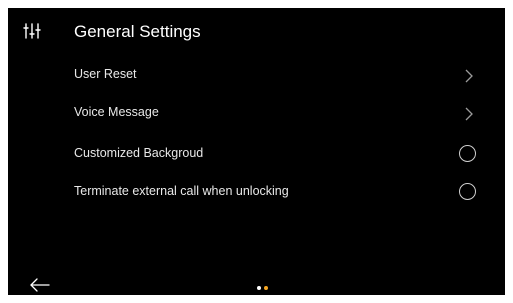  I want to click on row-label: Terminate external call when unlocking, so click(181, 191).